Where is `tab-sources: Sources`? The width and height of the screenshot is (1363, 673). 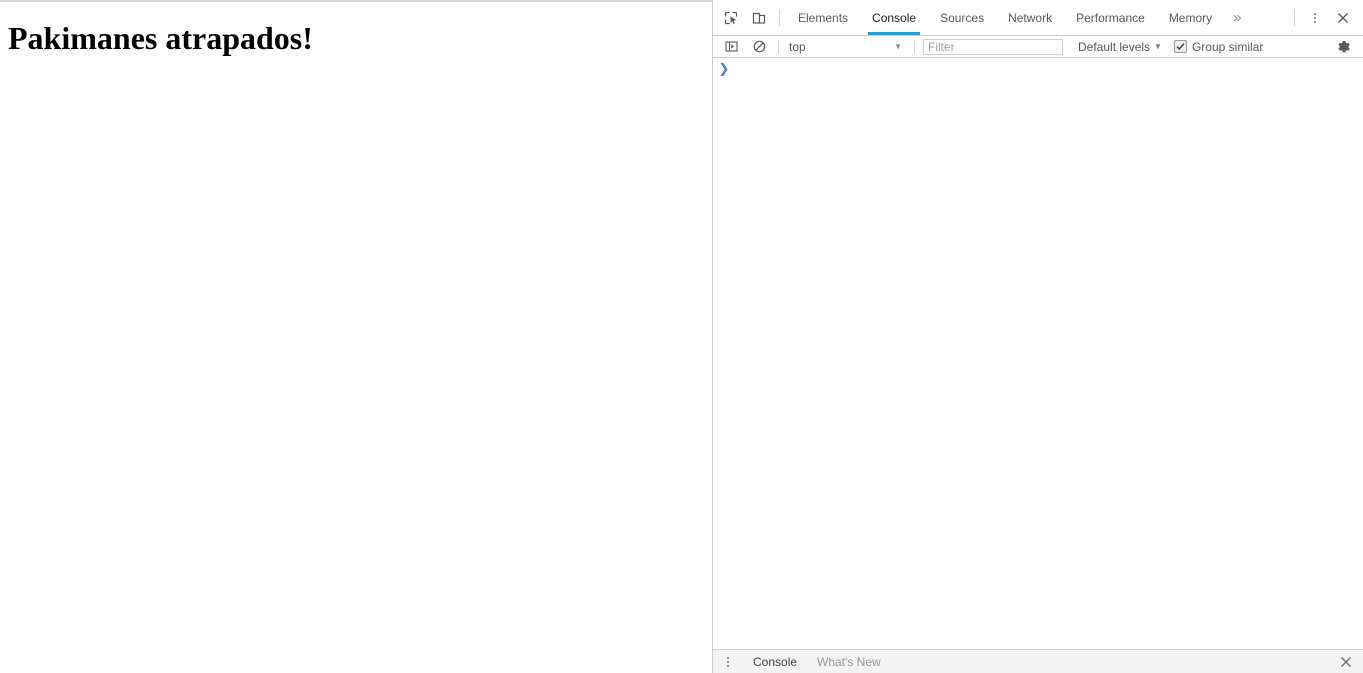 tab-sources: Sources is located at coordinates (962, 17).